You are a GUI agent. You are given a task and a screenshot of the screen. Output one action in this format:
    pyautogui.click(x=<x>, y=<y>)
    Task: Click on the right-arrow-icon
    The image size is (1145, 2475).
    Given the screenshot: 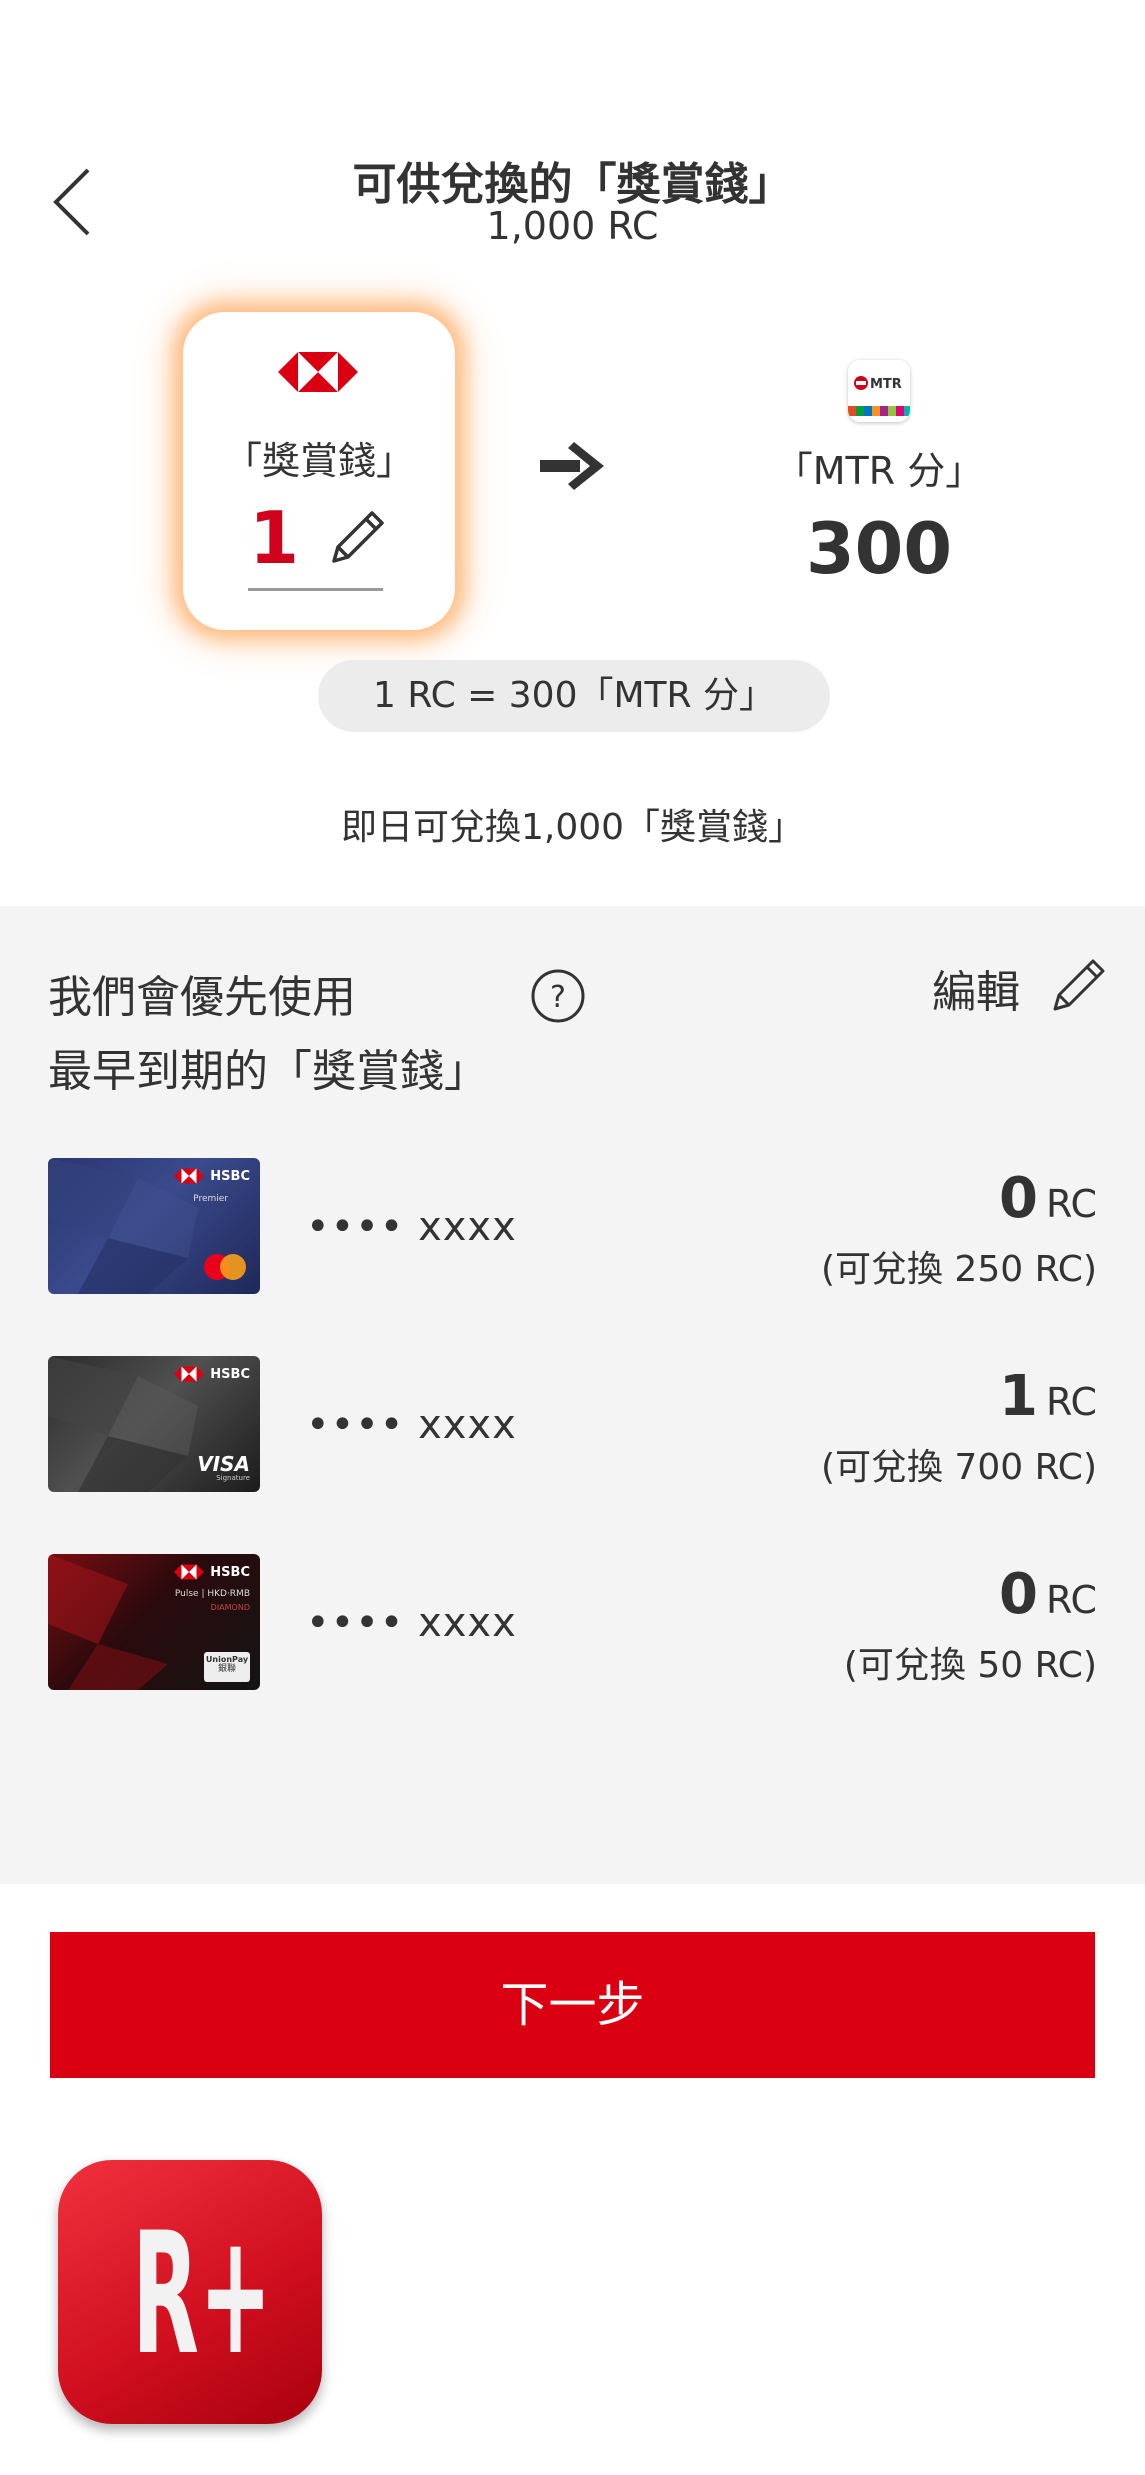 What is the action you would take?
    pyautogui.click(x=572, y=466)
    